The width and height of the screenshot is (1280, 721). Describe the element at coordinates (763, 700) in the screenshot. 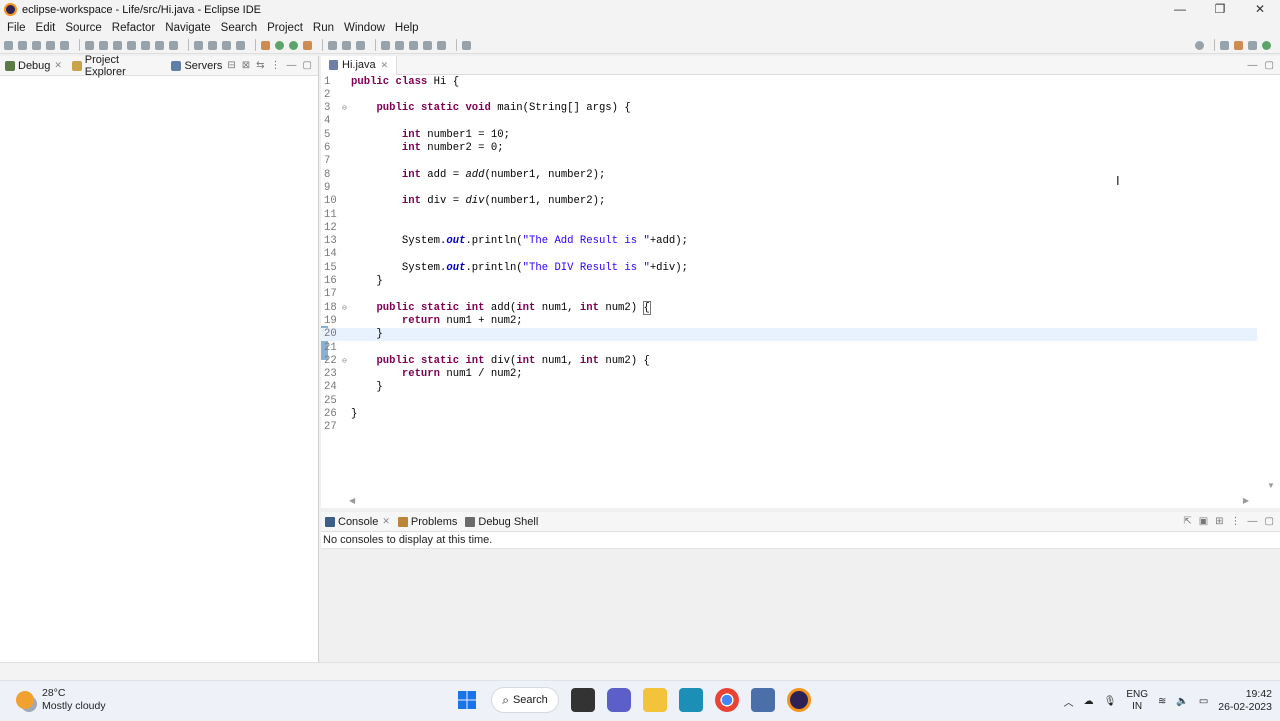

I see `network-app-icon` at that location.